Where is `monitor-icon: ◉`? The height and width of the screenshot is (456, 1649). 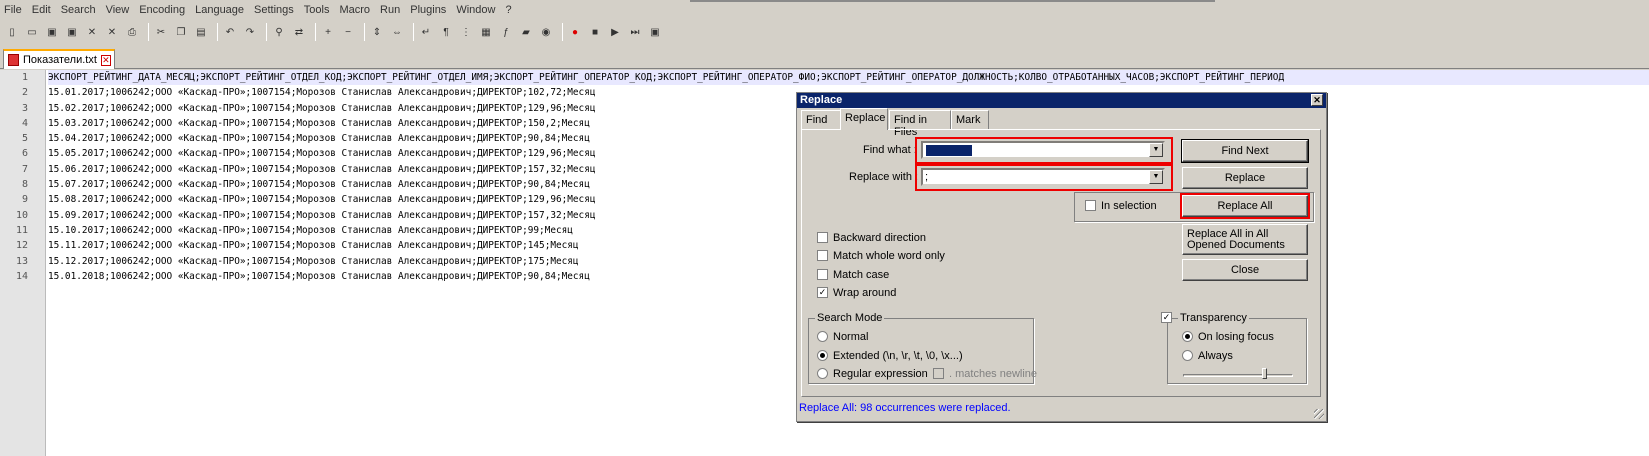
monitor-icon: ◉ is located at coordinates (546, 32).